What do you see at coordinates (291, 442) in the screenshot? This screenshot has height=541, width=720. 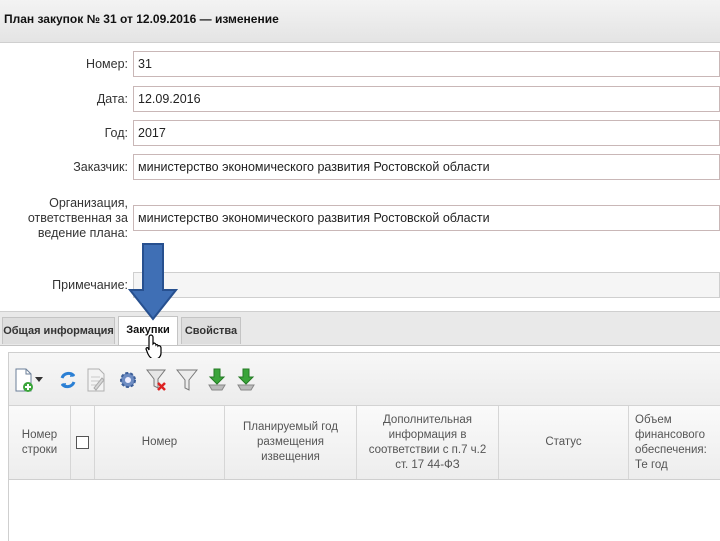 I see `column-planned-year: Планируемый год размещения извещения` at bounding box center [291, 442].